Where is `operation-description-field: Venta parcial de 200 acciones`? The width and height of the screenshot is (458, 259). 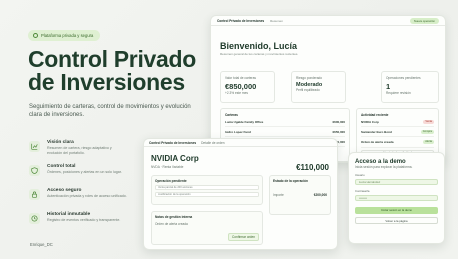 operation-description-field: Venta parcial de 200 acciones is located at coordinates (207, 187).